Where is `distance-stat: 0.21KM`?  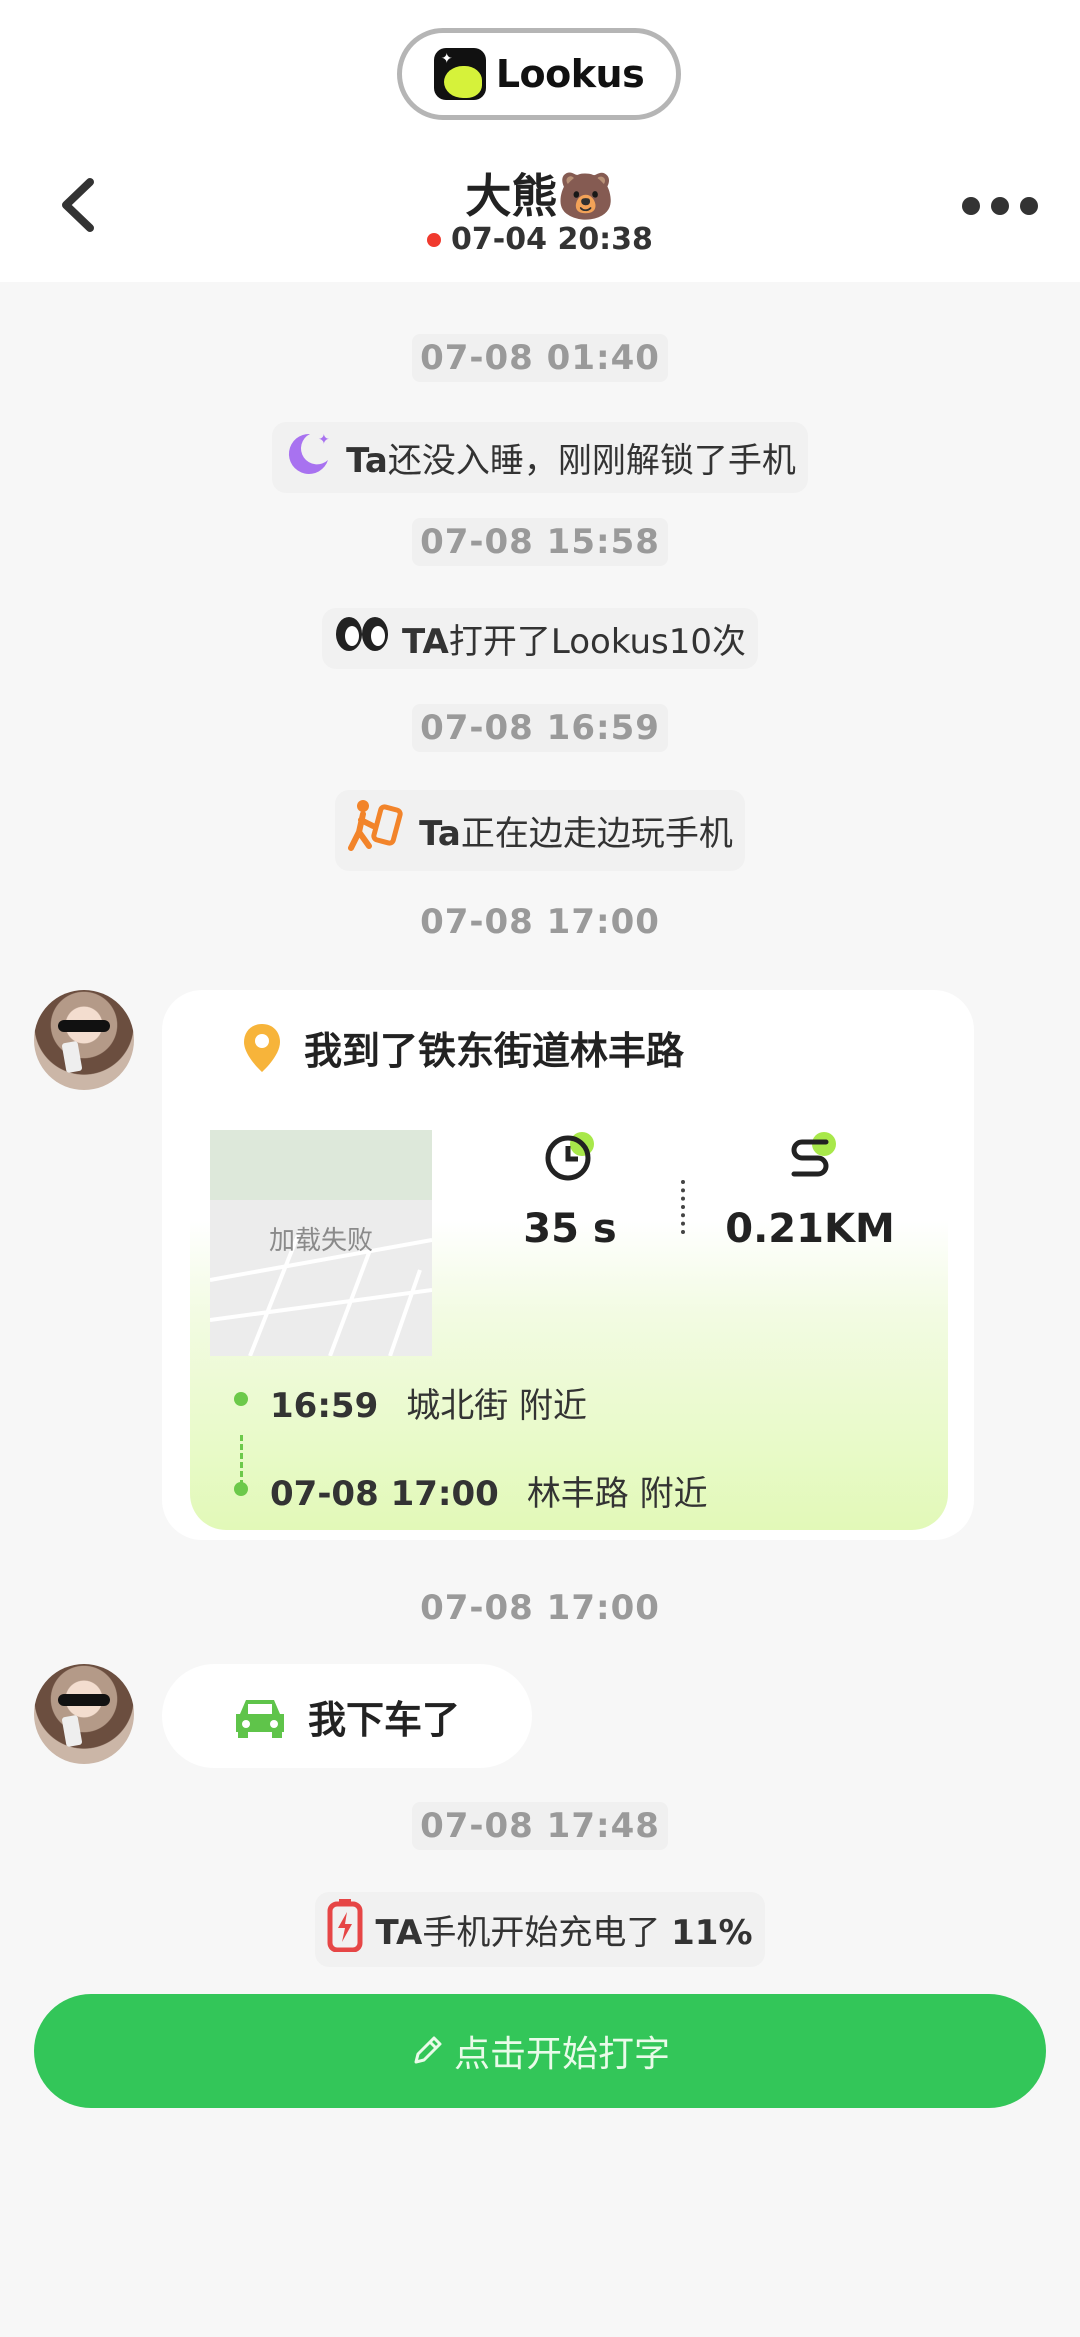 distance-stat: 0.21KM is located at coordinates (810, 1191).